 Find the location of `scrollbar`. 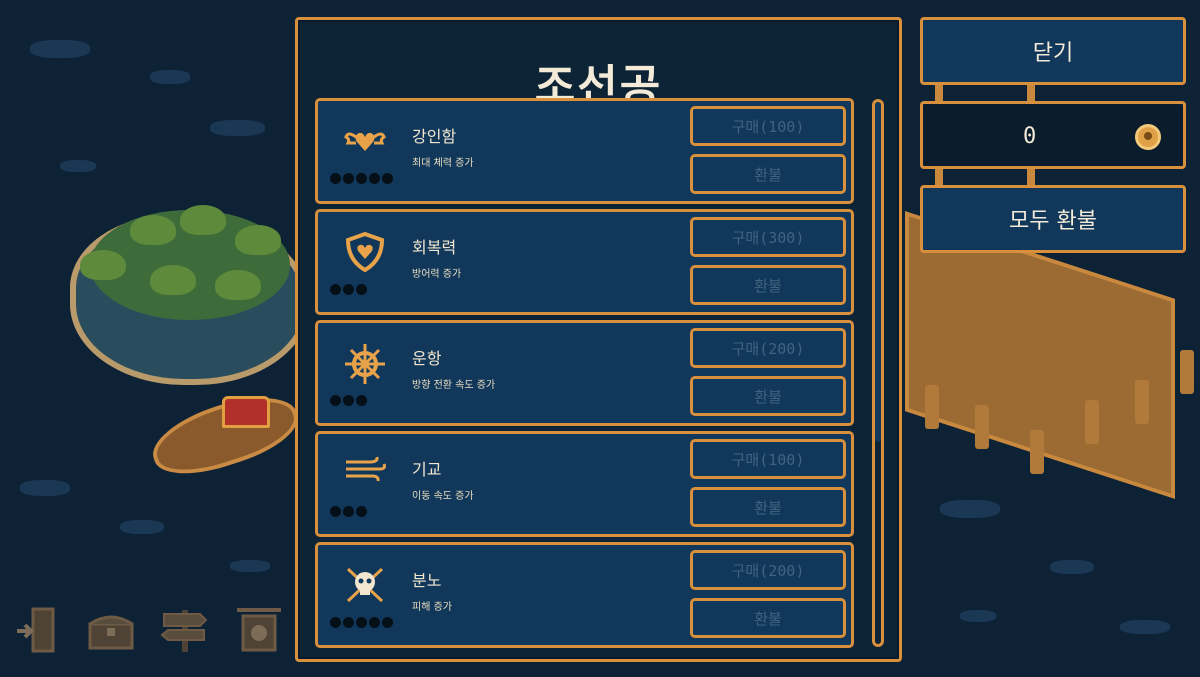

scrollbar is located at coordinates (878, 373).